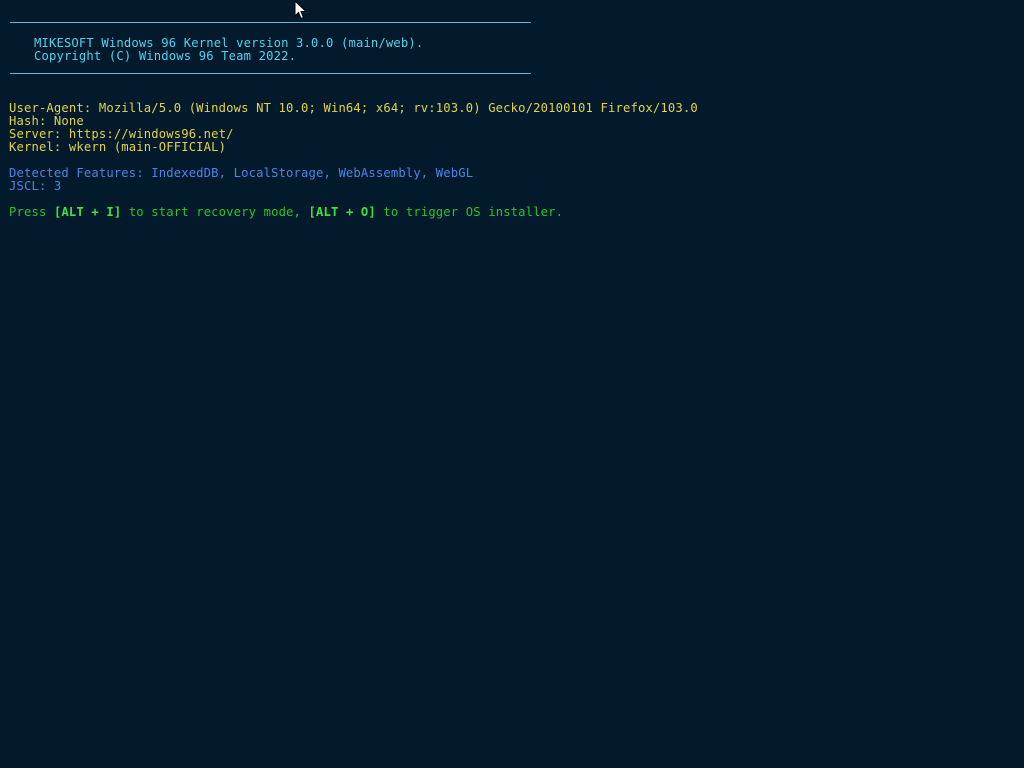 This screenshot has height=768, width=1024. Describe the element at coordinates (342, 212) in the screenshot. I see `installer-key-hint: [ALT + O]` at that location.